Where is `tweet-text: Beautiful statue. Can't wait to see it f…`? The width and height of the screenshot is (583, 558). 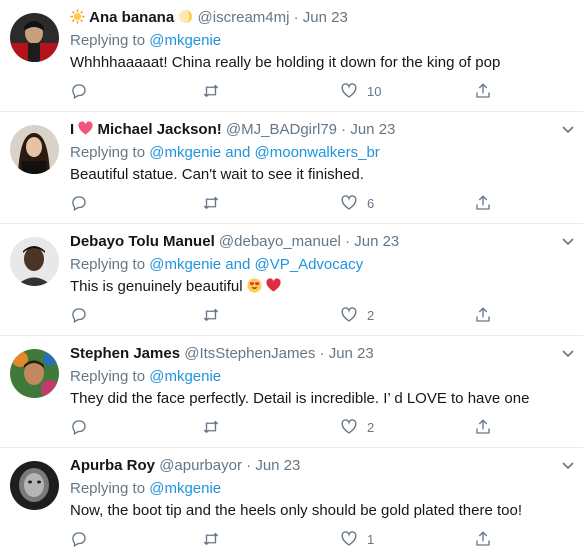
tweet-text: Beautiful statue. Can't wait to see it f… is located at coordinates (217, 174).